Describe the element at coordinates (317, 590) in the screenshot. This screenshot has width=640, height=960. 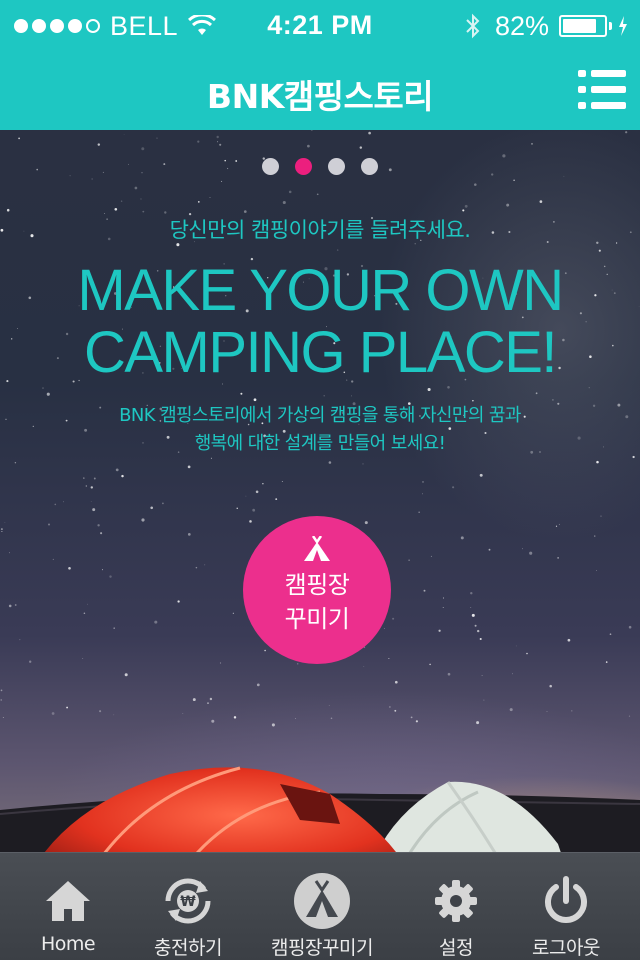
I see `camp-decorate-button: 캠핑장 꾸미기` at that location.